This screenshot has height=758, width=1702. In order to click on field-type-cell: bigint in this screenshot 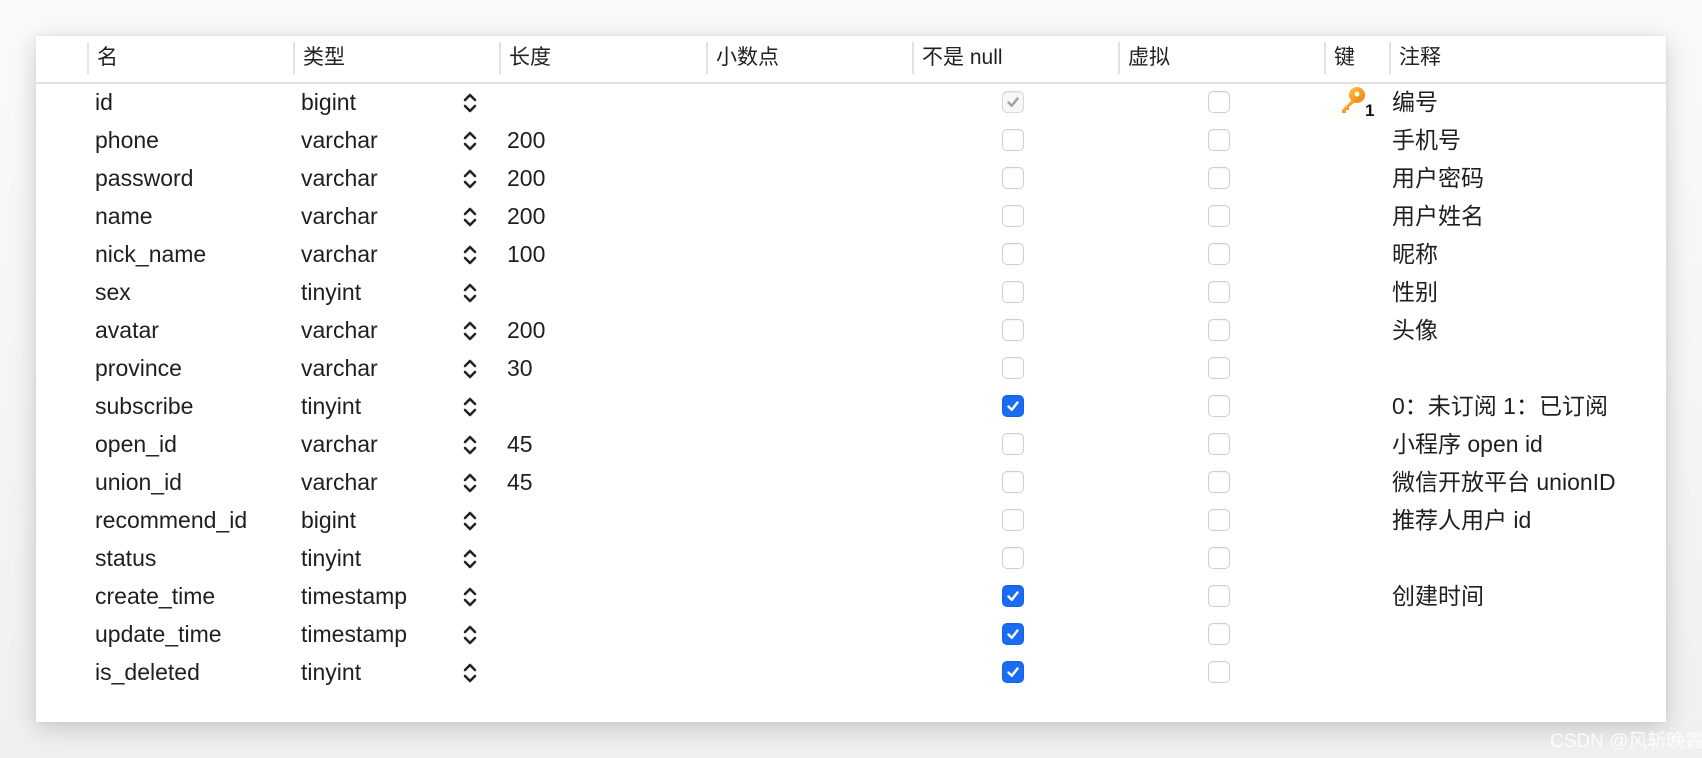, I will do `click(328, 102)`.